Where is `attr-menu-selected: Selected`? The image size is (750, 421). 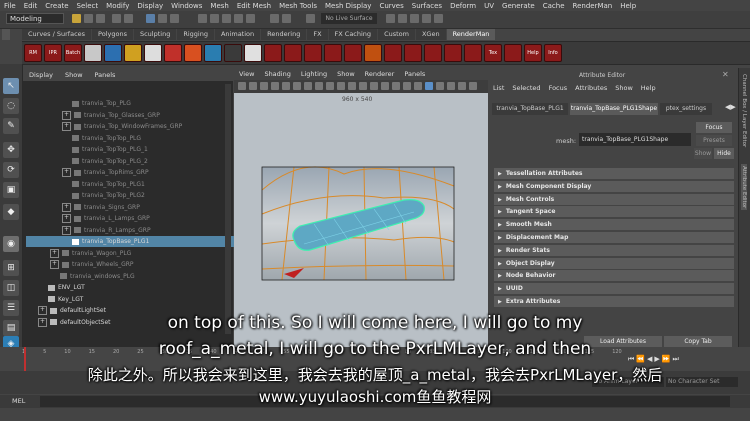
attr-menu-selected: Selected is located at coordinates (526, 88).